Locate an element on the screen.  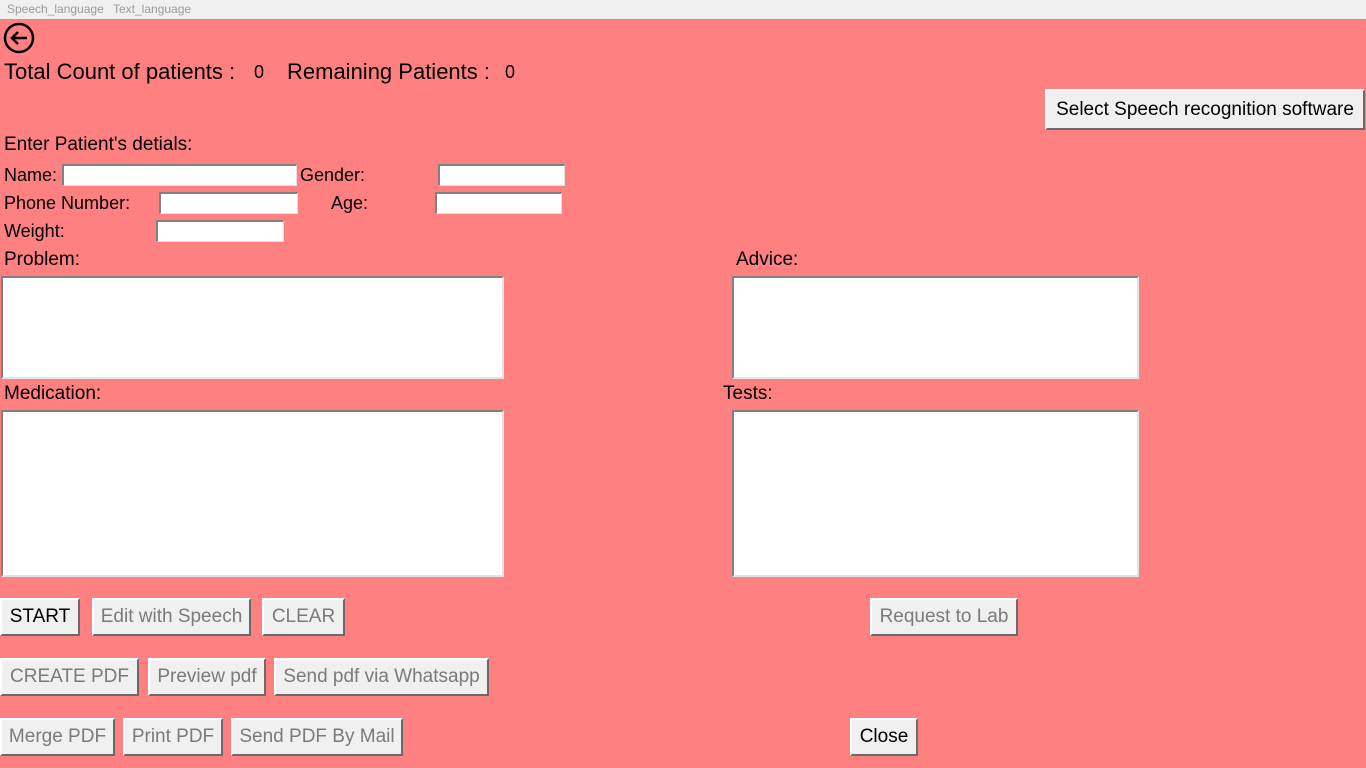
send-whatsapp-button: Send pdf via Whatsapp is located at coordinates (381, 677).